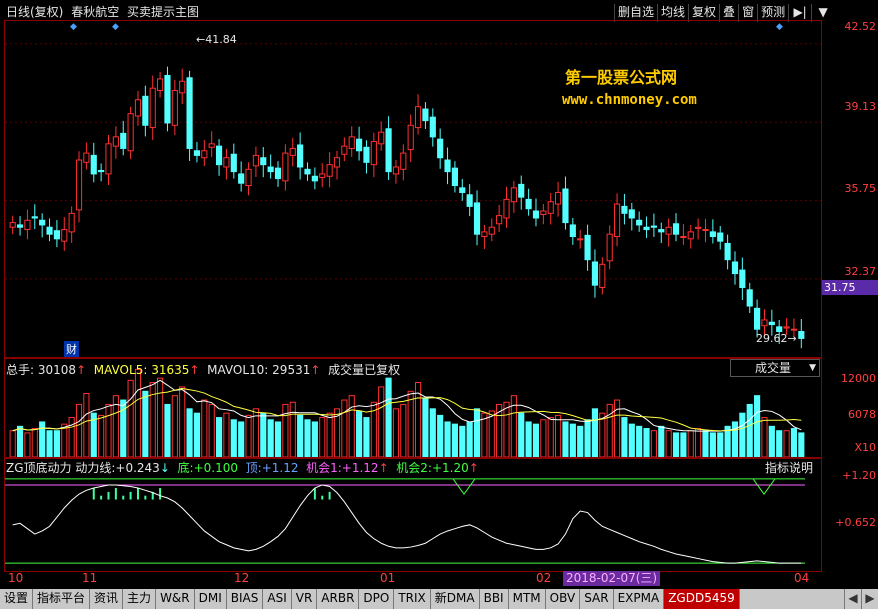 This screenshot has height=609, width=878. Describe the element at coordinates (412, 579) in the screenshot. I see `x-axis: 10 11 12 01 02 3 04` at that location.